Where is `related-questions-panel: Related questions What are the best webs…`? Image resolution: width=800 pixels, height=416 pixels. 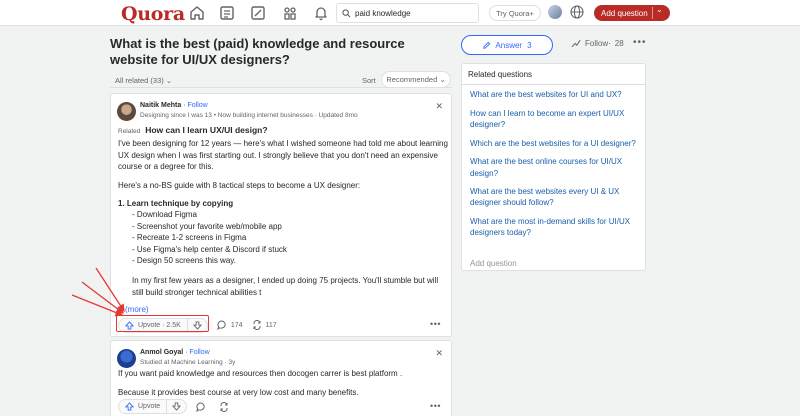 related-questions-panel: Related questions What are the best webs… is located at coordinates (553, 167).